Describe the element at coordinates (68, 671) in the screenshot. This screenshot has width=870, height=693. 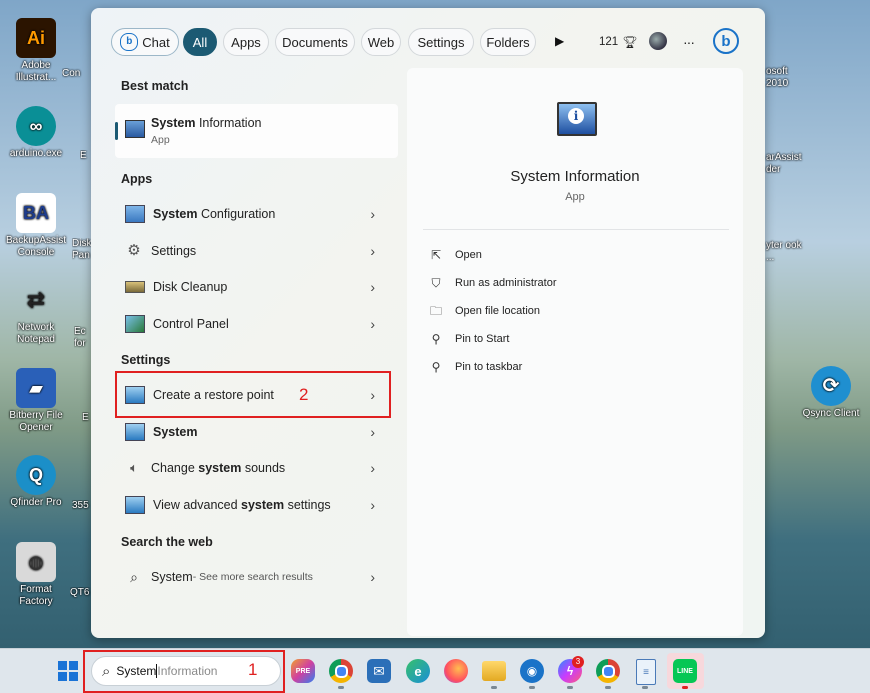
I see `start-button-windows-icon` at that location.